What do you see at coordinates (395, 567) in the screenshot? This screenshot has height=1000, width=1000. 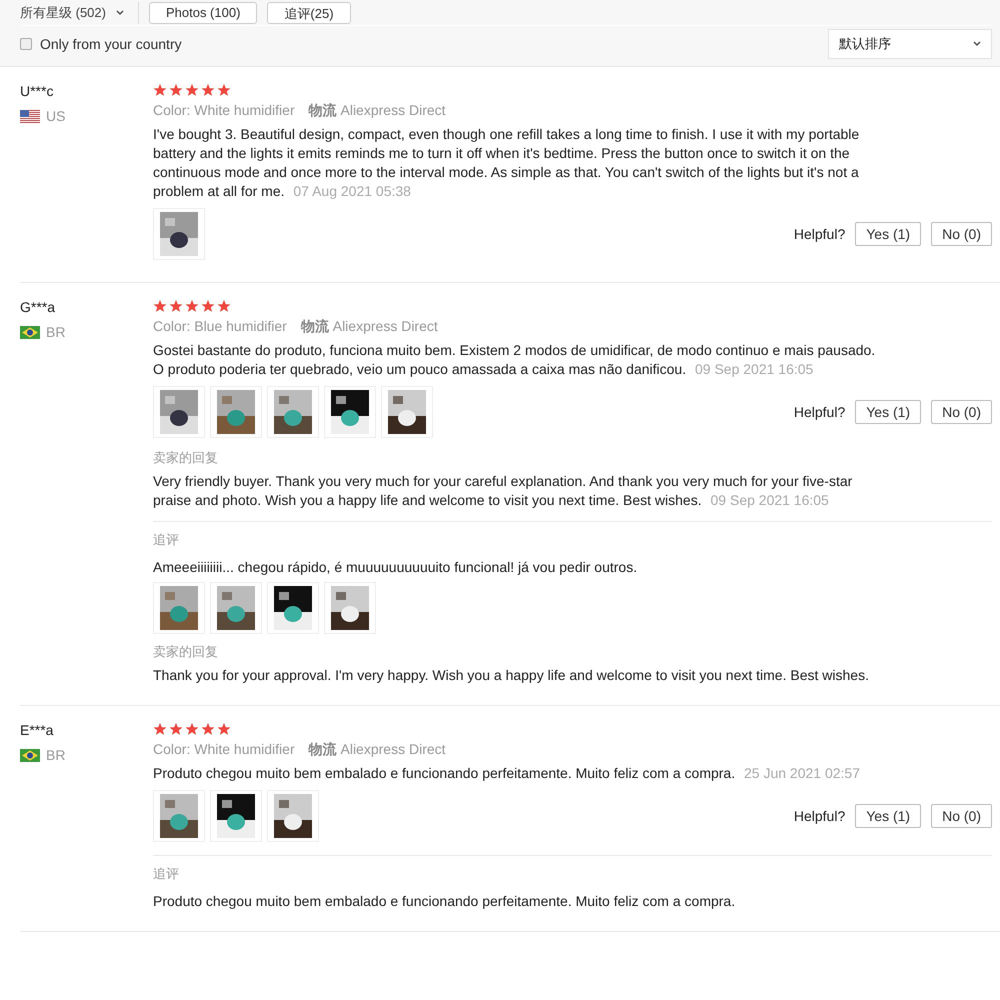 I see `followup-text: Ameeeiiiiiiii... chegou rápido, é muuuuuuuuuuito funcional! já vou pedir outros.` at bounding box center [395, 567].